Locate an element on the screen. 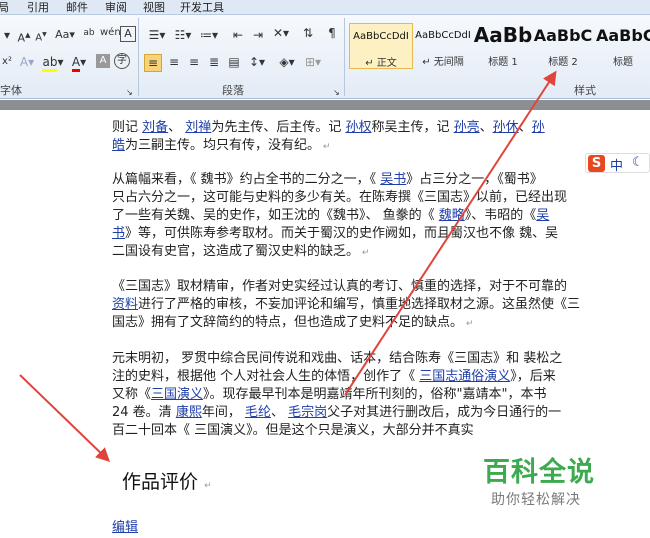 The height and width of the screenshot is (538, 650). annotation-arrow-down is located at coordinates (65, 418).